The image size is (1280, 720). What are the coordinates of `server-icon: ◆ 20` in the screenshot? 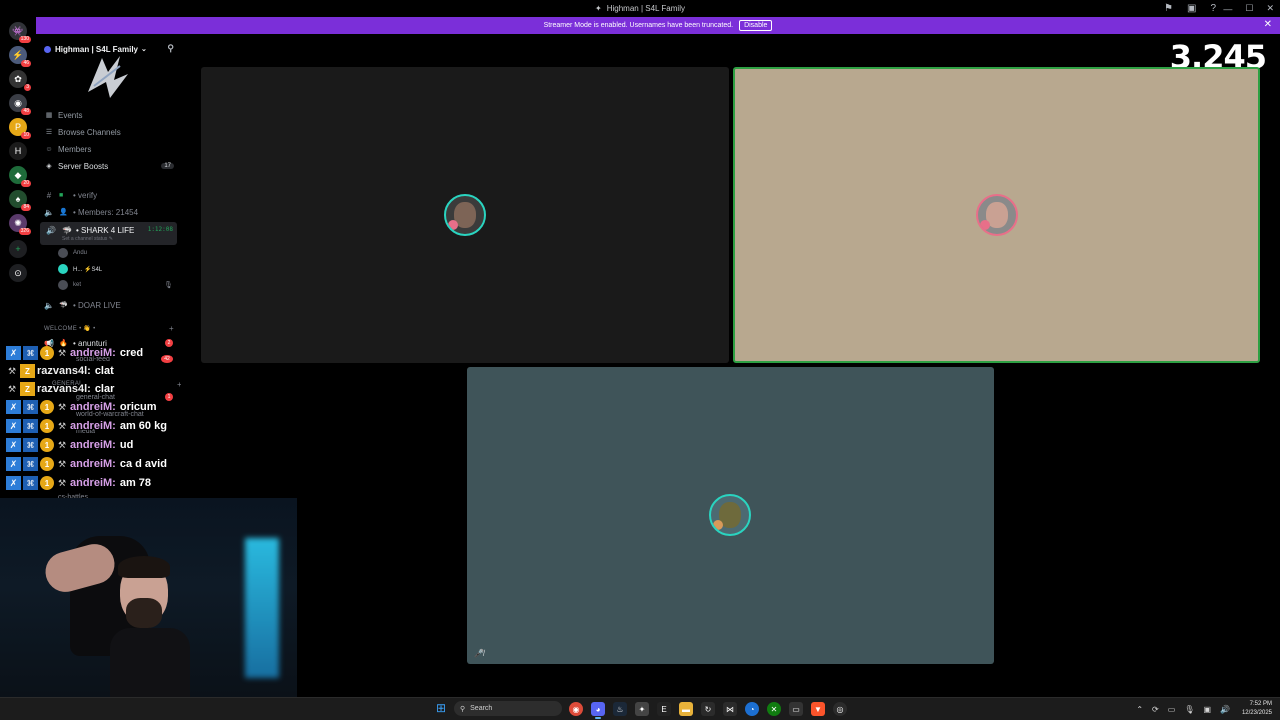 It's located at (20, 176).